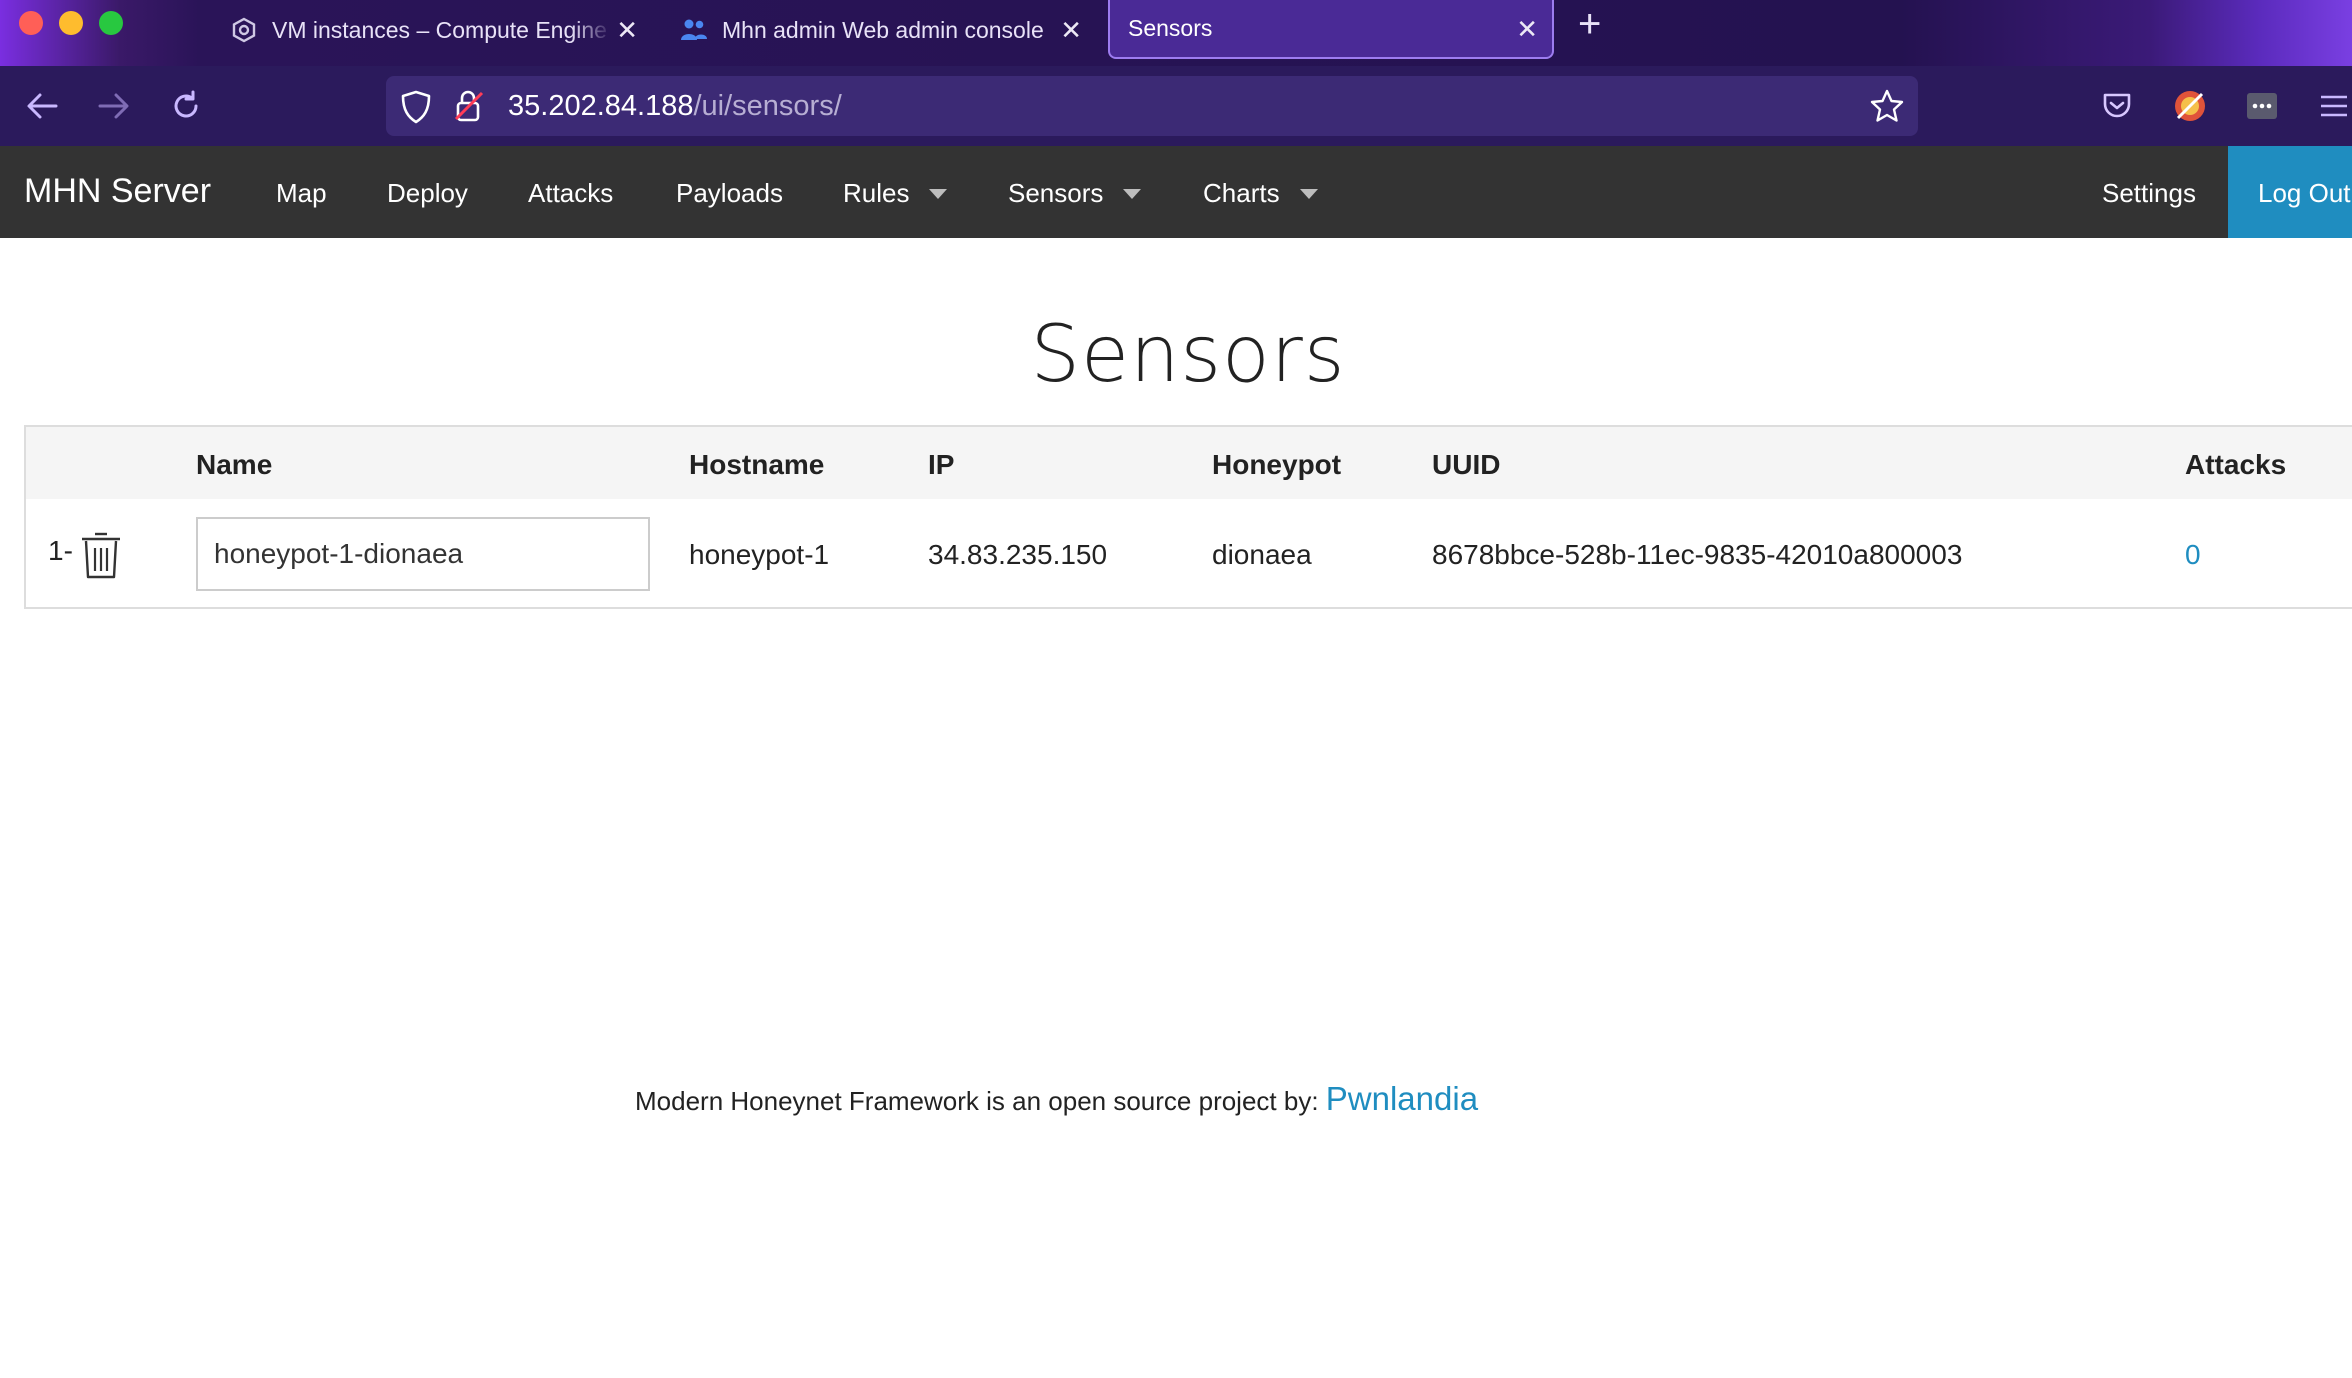 This screenshot has height=1378, width=2352. Describe the element at coordinates (876, 193) in the screenshot. I see `nav-rules-label: Rules` at that location.